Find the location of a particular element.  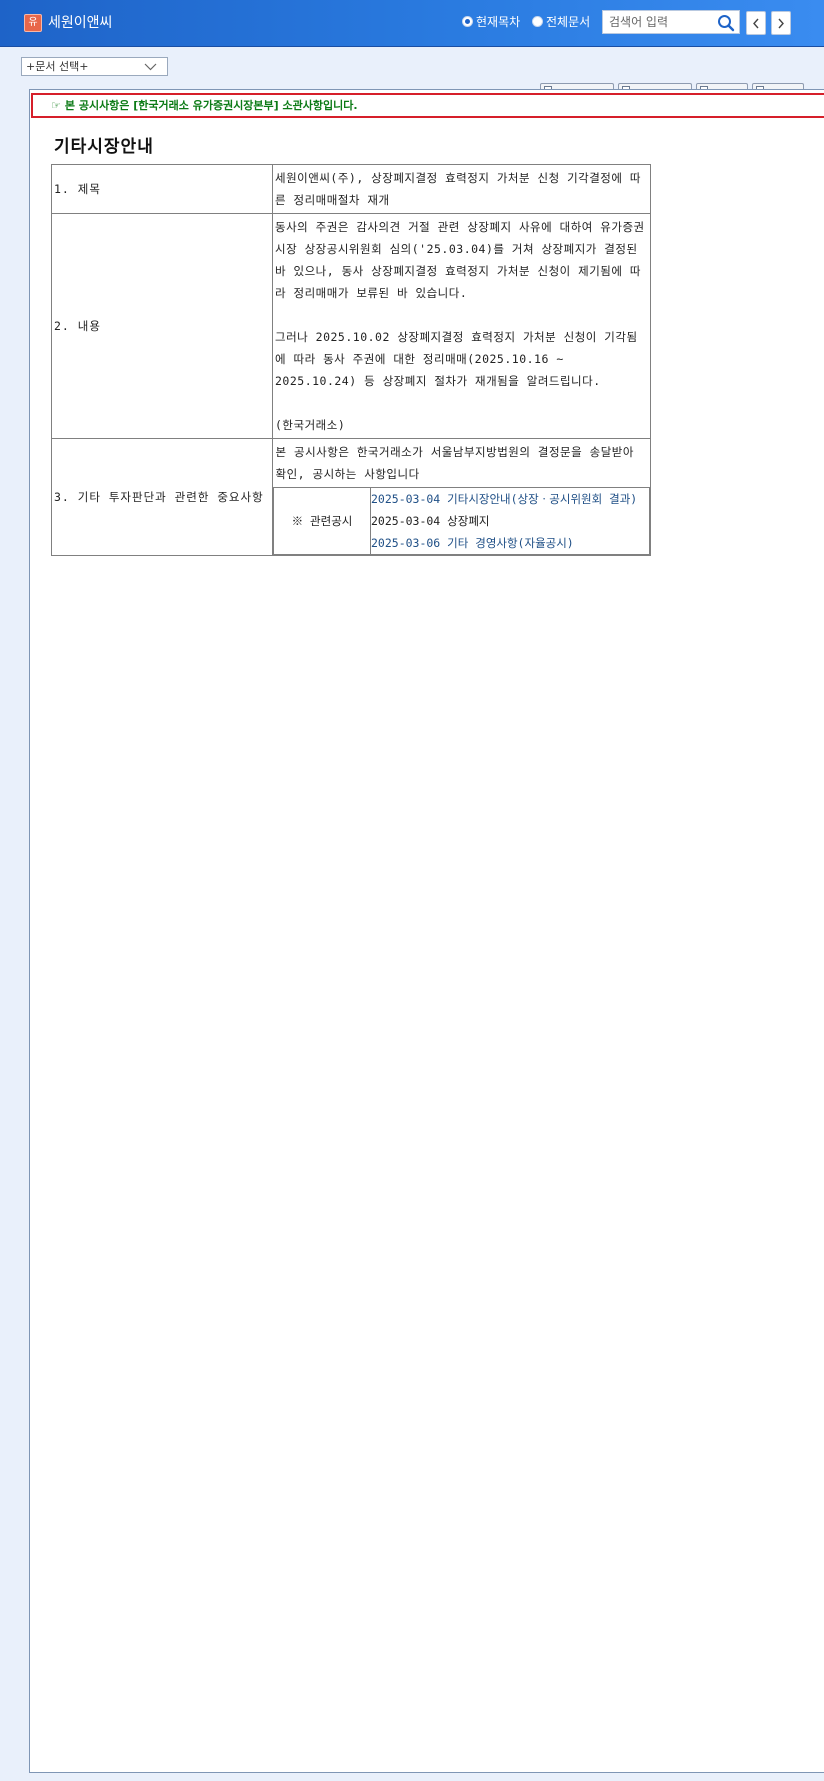

other-label: 3. 기타 투자판단과 관련한 중요사항 is located at coordinates (162, 497).